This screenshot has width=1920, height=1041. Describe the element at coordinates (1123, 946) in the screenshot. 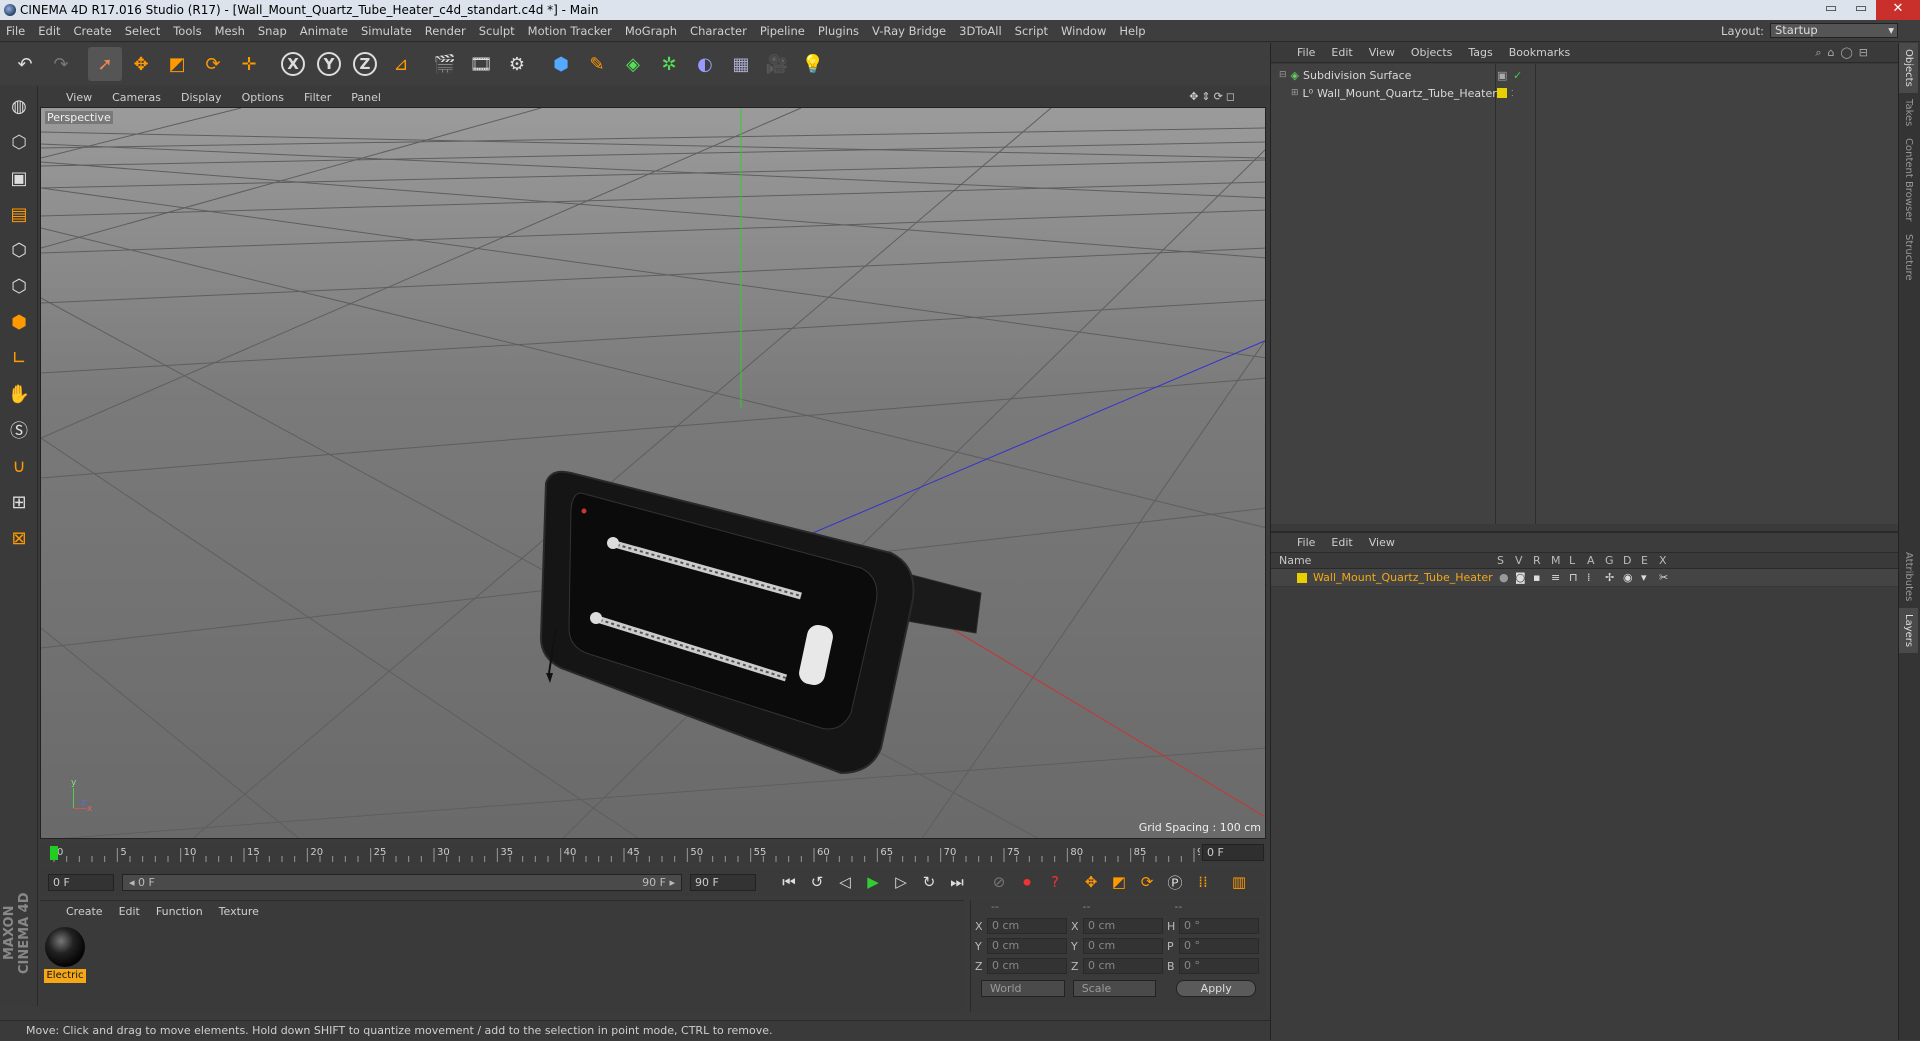

I see `size-y-field: 0 cm` at that location.